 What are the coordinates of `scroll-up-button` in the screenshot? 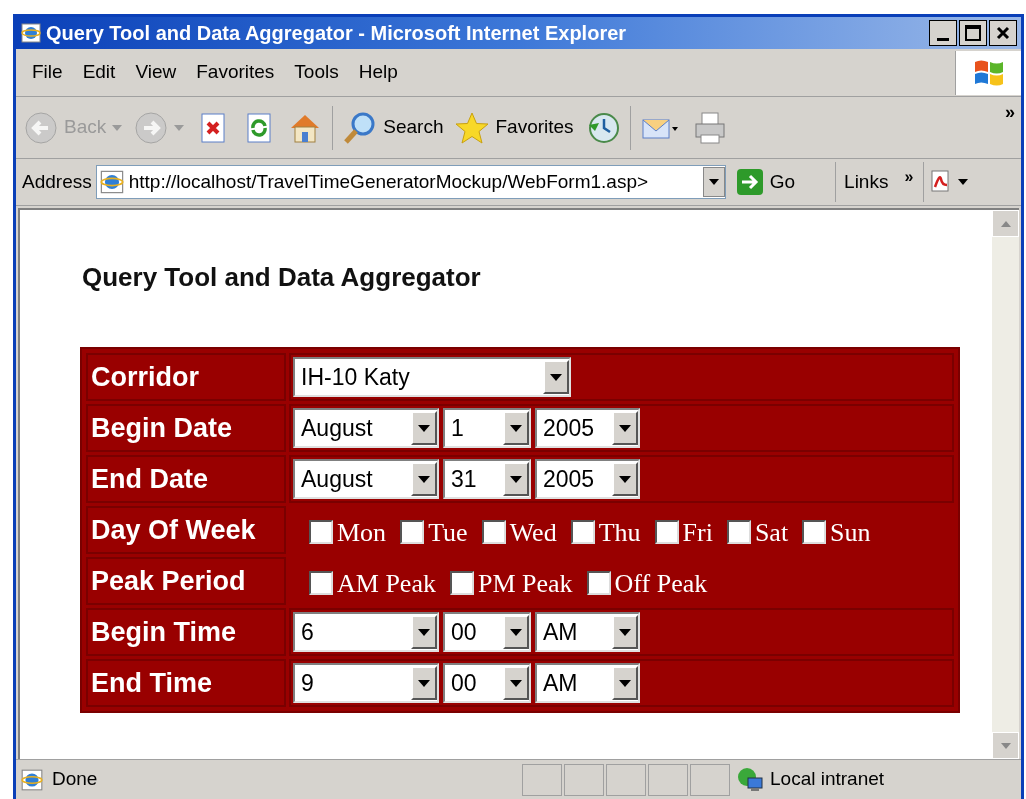 It's located at (1005, 223).